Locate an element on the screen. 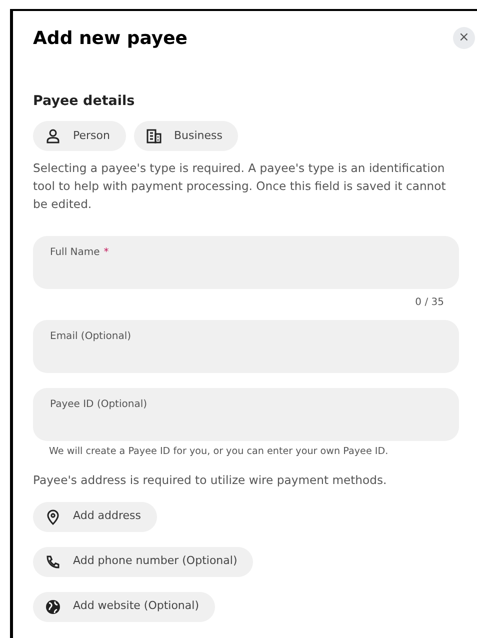 This screenshot has width=477, height=638. character-counter: 0 / 35 is located at coordinates (429, 303).